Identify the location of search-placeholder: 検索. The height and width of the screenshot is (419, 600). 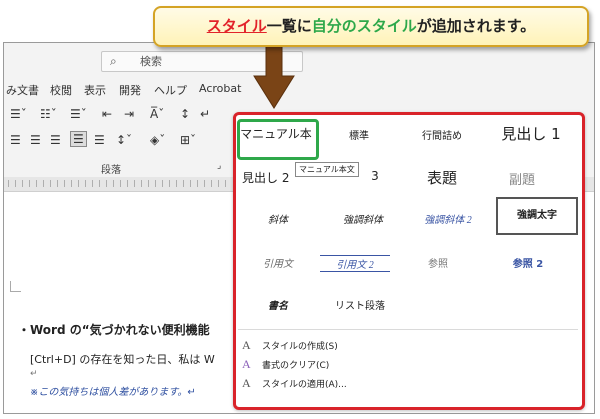
(151, 61).